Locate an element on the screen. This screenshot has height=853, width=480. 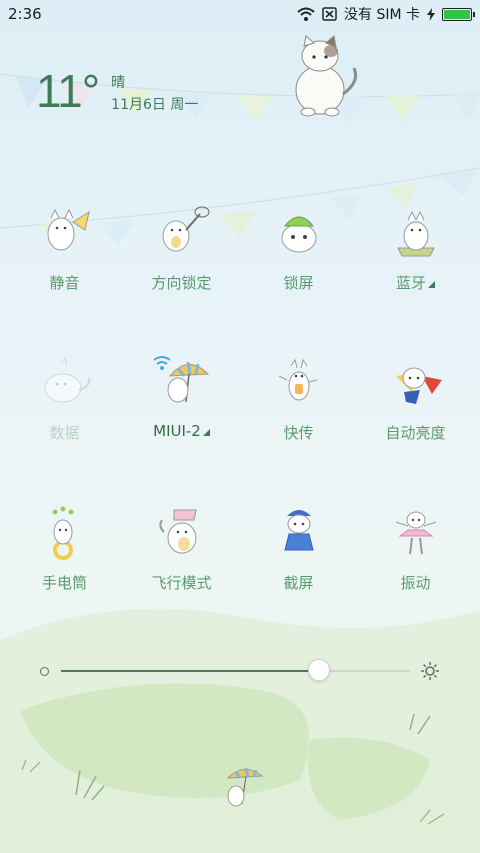
battery-icon is located at coordinates (458, 14).